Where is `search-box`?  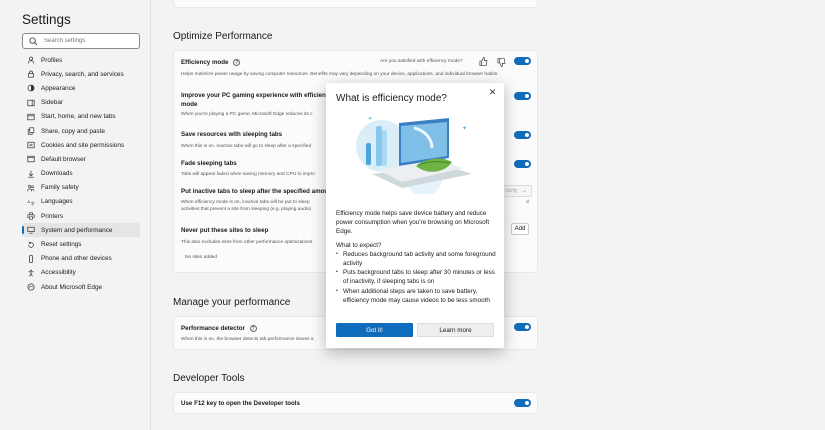
search-box is located at coordinates (81, 41).